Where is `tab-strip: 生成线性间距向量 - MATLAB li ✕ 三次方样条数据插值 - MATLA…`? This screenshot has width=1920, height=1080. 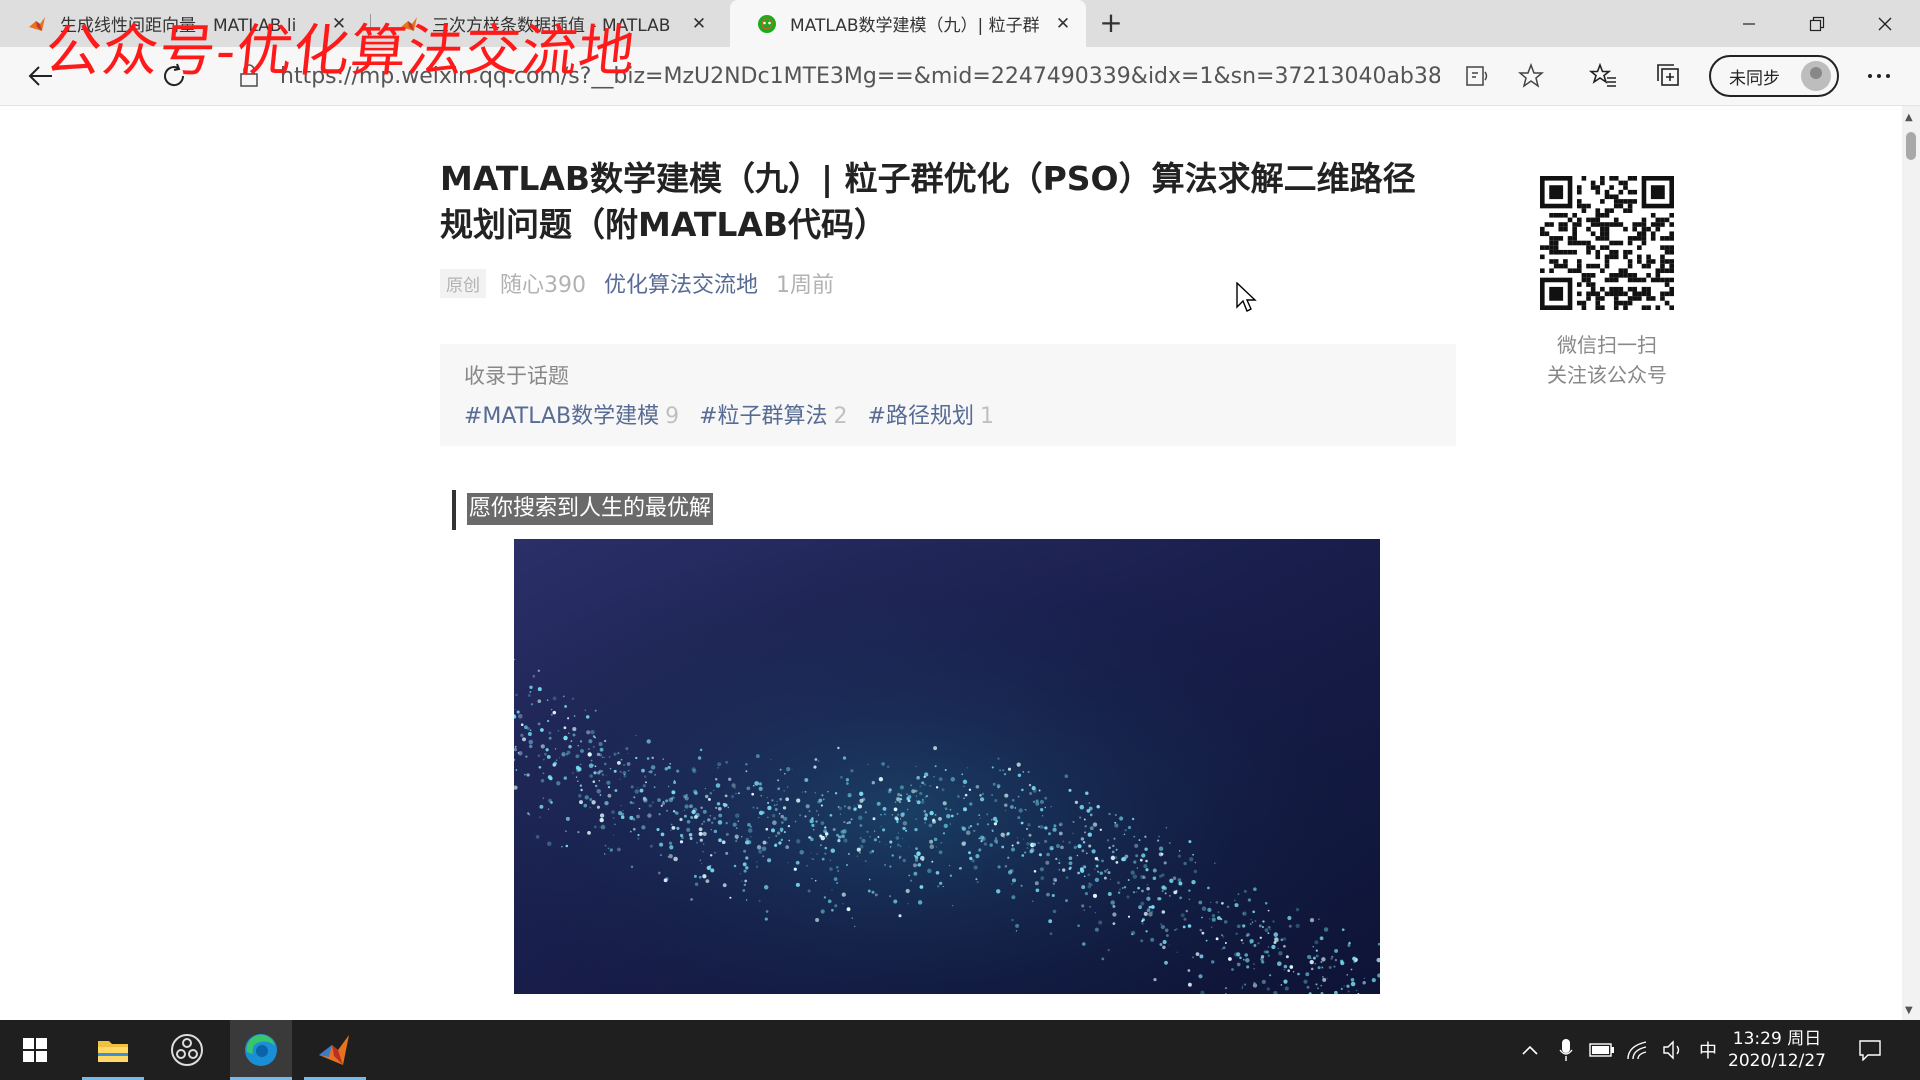
tab-strip: 生成线性间距向量 - MATLAB li ✕ 三次方样条数据插值 - MATLA… is located at coordinates (960, 23).